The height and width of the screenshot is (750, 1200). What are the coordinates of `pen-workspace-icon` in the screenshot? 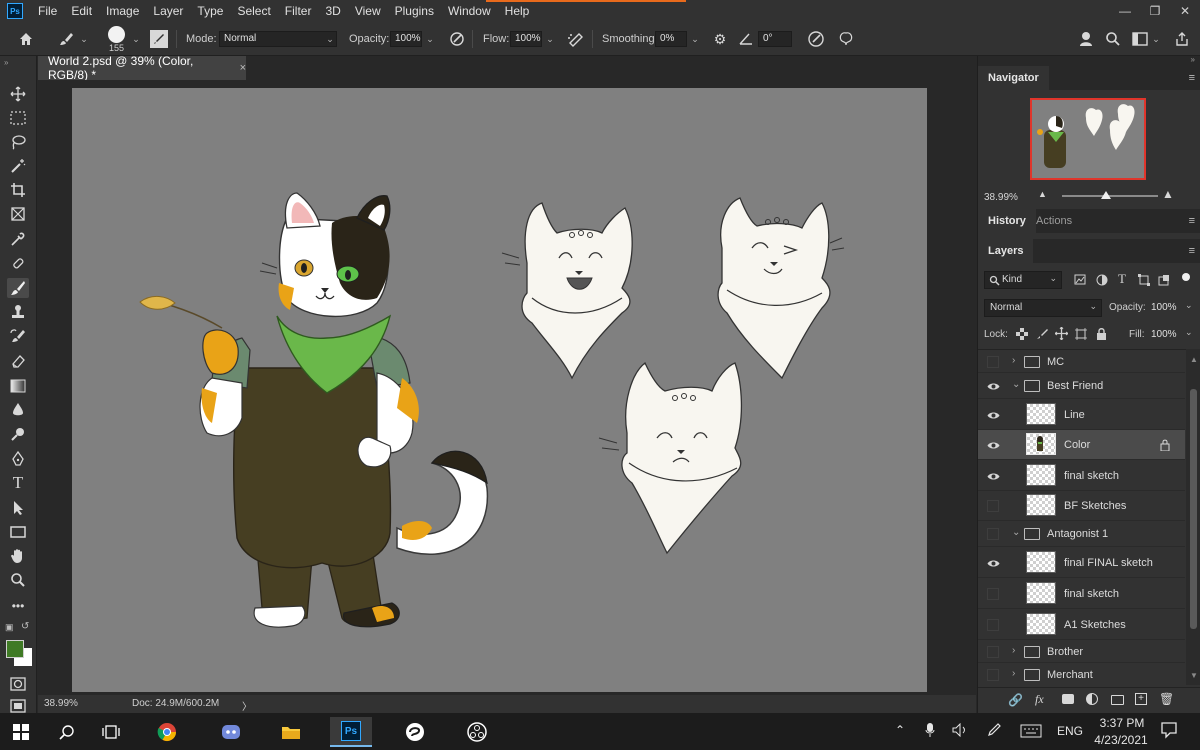 It's located at (994, 731).